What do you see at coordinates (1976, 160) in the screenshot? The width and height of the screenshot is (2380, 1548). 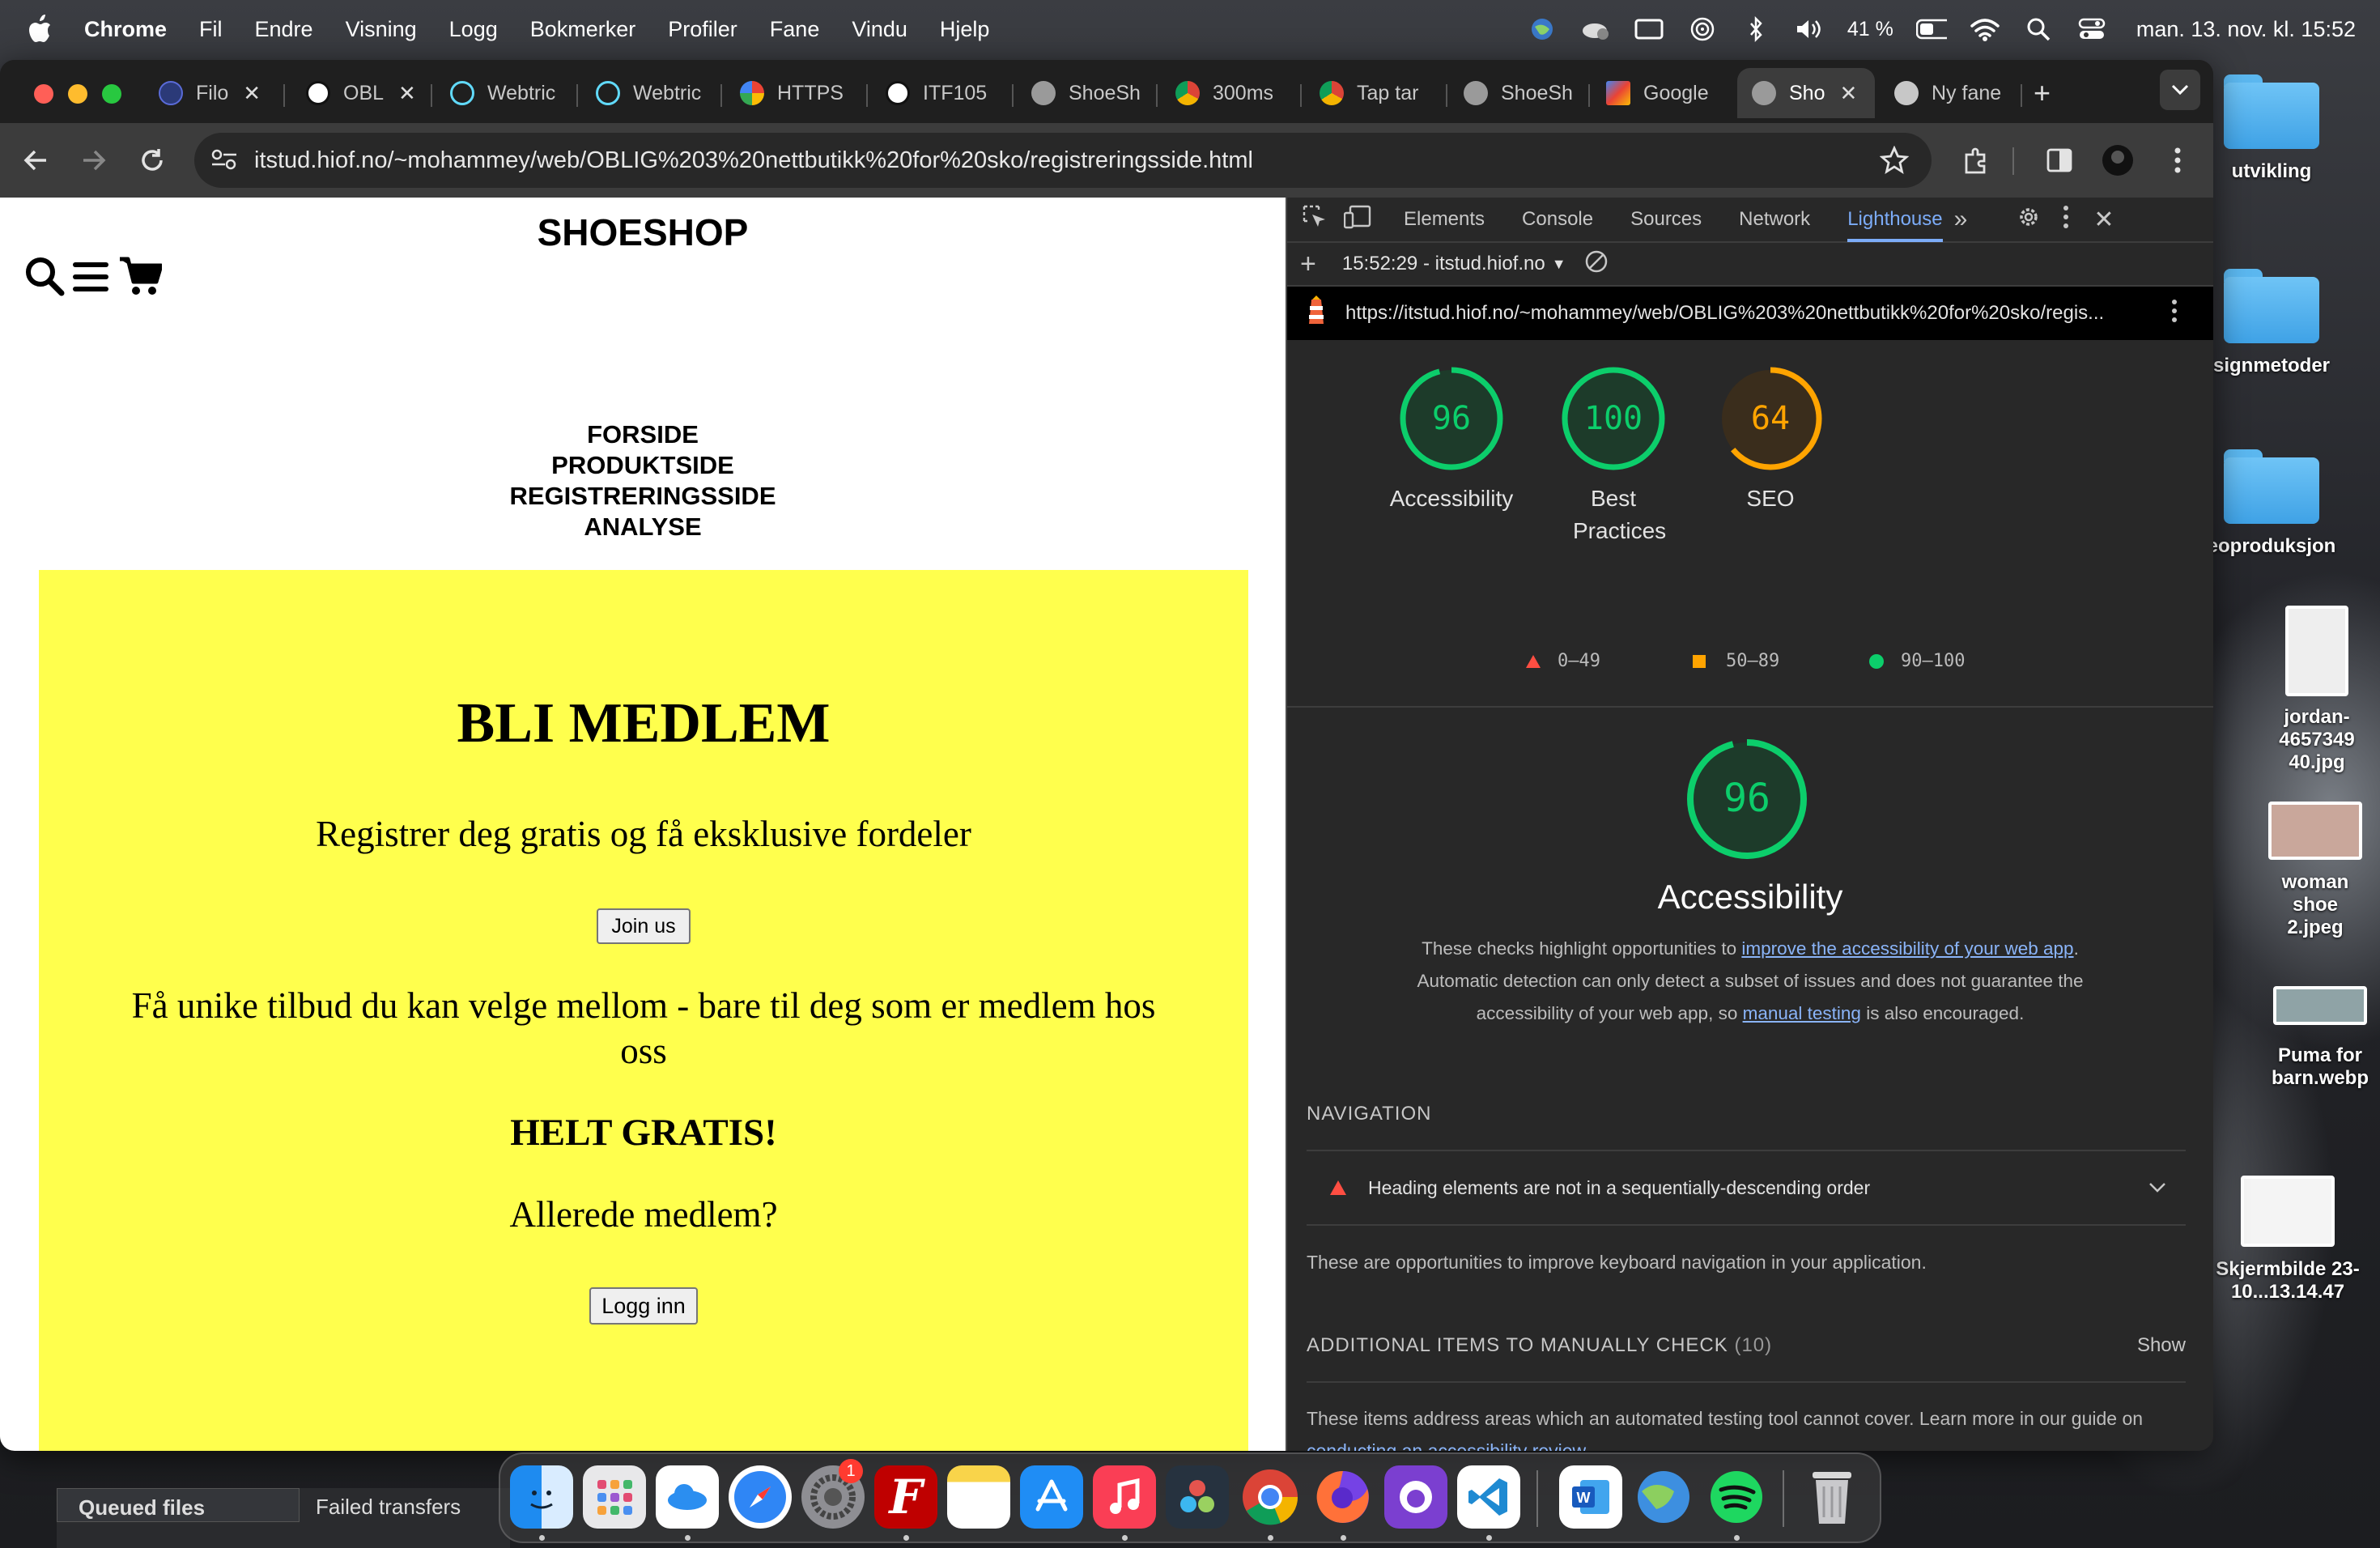 I see `extensions-icon` at bounding box center [1976, 160].